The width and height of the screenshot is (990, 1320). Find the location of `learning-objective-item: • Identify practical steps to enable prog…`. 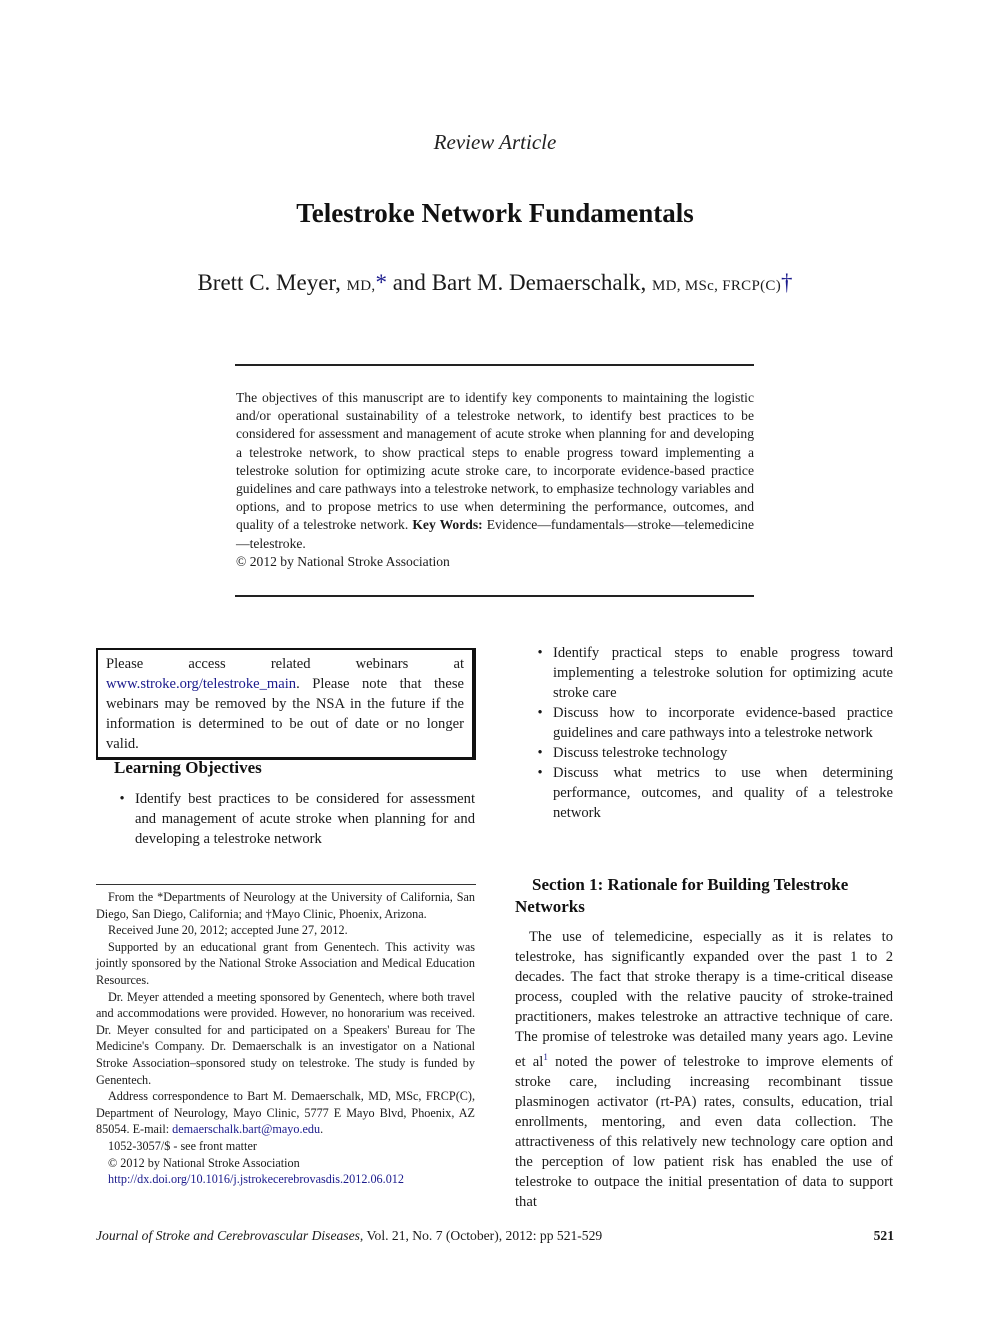

learning-objective-item: • Identify practical steps to enable prog… is located at coordinates (713, 673).